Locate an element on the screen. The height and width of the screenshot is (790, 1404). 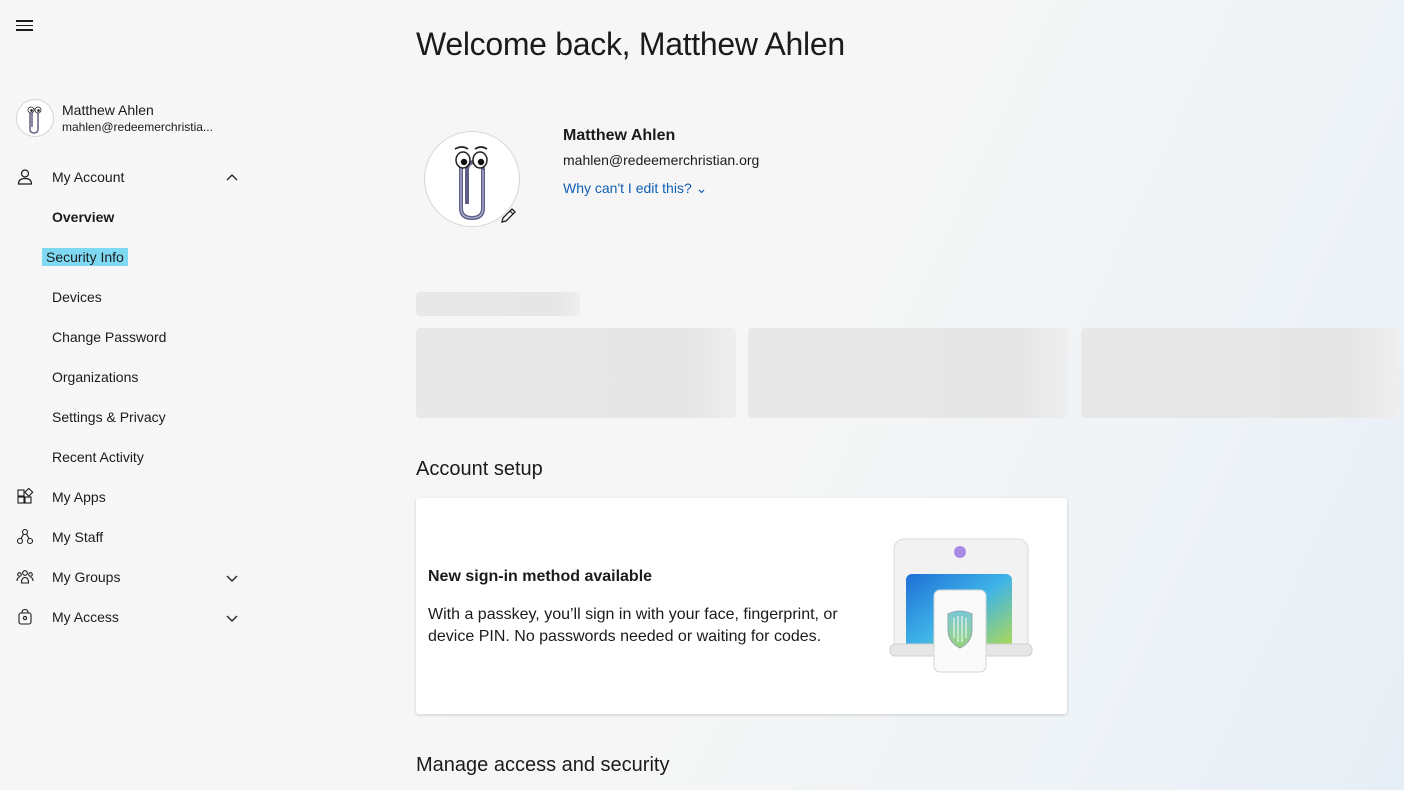
nav-my-apps: My Apps is located at coordinates (130, 497).